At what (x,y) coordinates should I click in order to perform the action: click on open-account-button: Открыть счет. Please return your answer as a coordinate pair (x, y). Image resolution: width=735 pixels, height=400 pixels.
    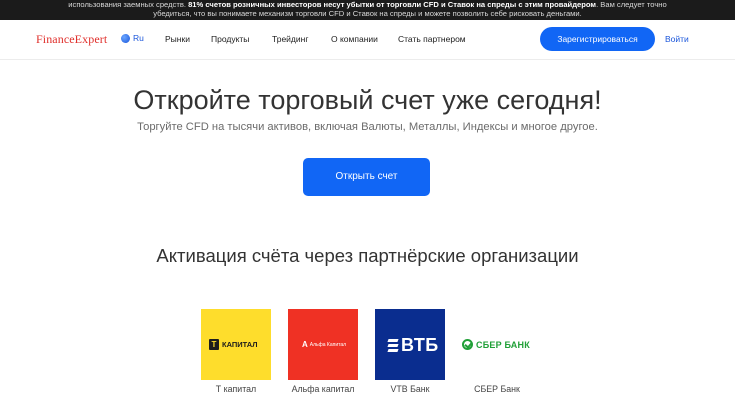
    Looking at the image, I should click on (366, 177).